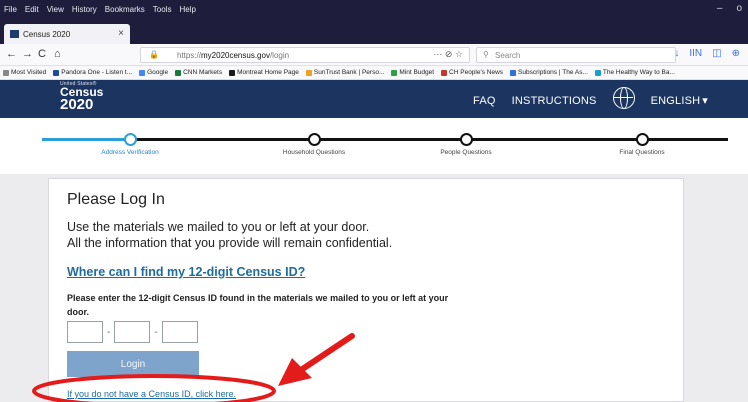 This screenshot has height=402, width=748. Describe the element at coordinates (695, 53) in the screenshot. I see `library-icon: IIN` at that location.